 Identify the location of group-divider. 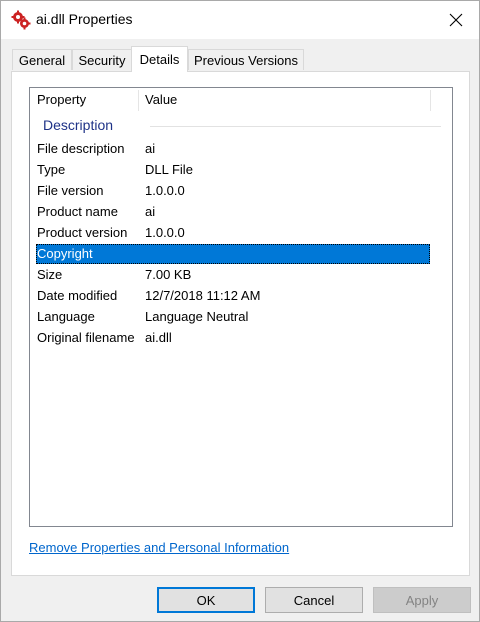
(295, 126).